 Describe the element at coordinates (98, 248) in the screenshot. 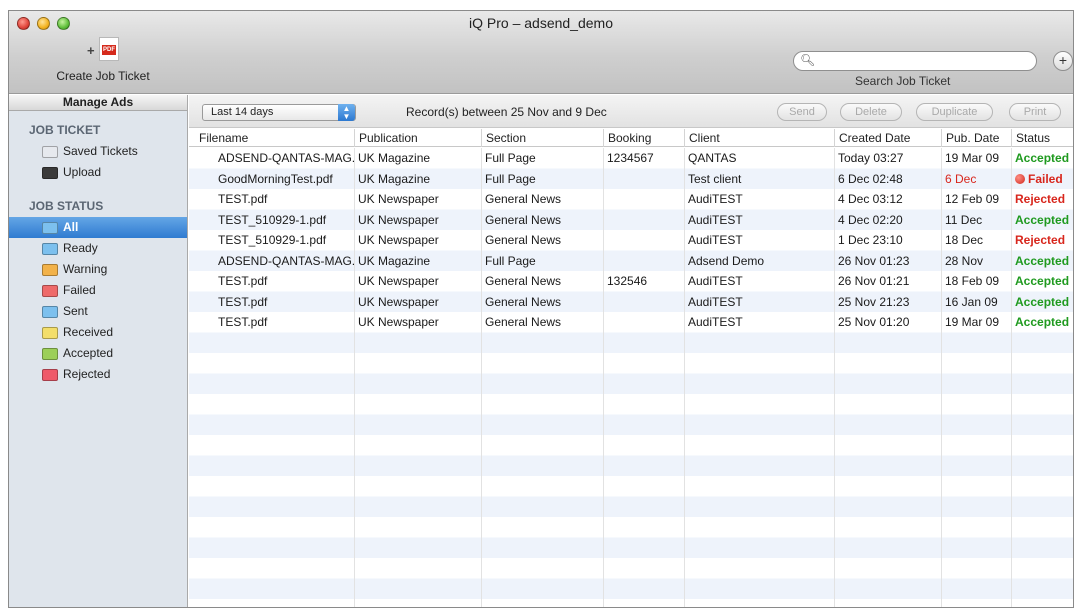

I see `sidebar-item-ready: Ready` at that location.